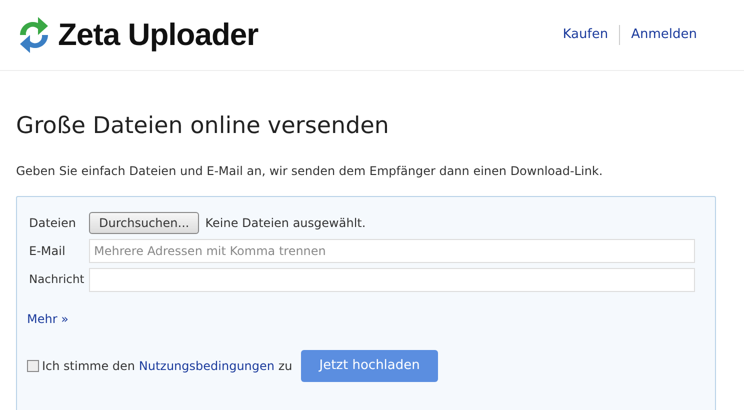  What do you see at coordinates (586, 35) in the screenshot?
I see `nav-link: Kaufen` at bounding box center [586, 35].